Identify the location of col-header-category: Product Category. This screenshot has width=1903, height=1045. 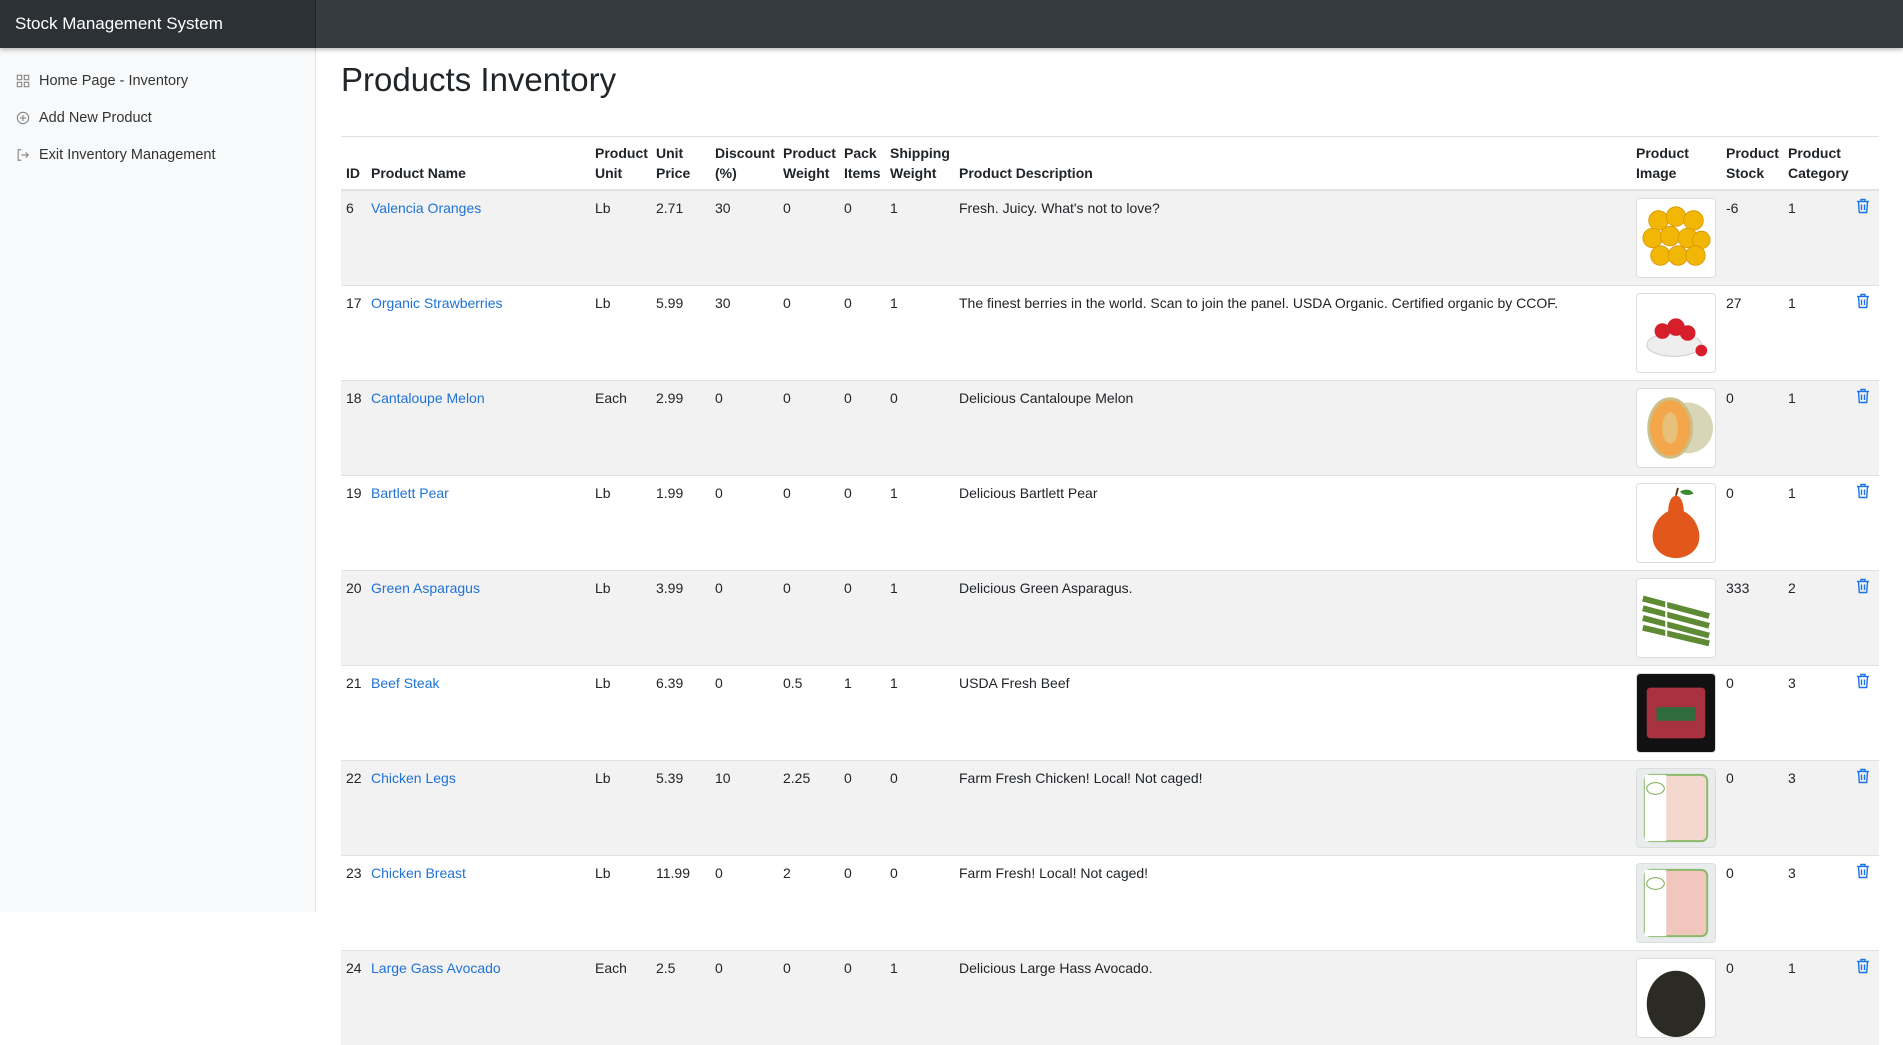
(1817, 164).